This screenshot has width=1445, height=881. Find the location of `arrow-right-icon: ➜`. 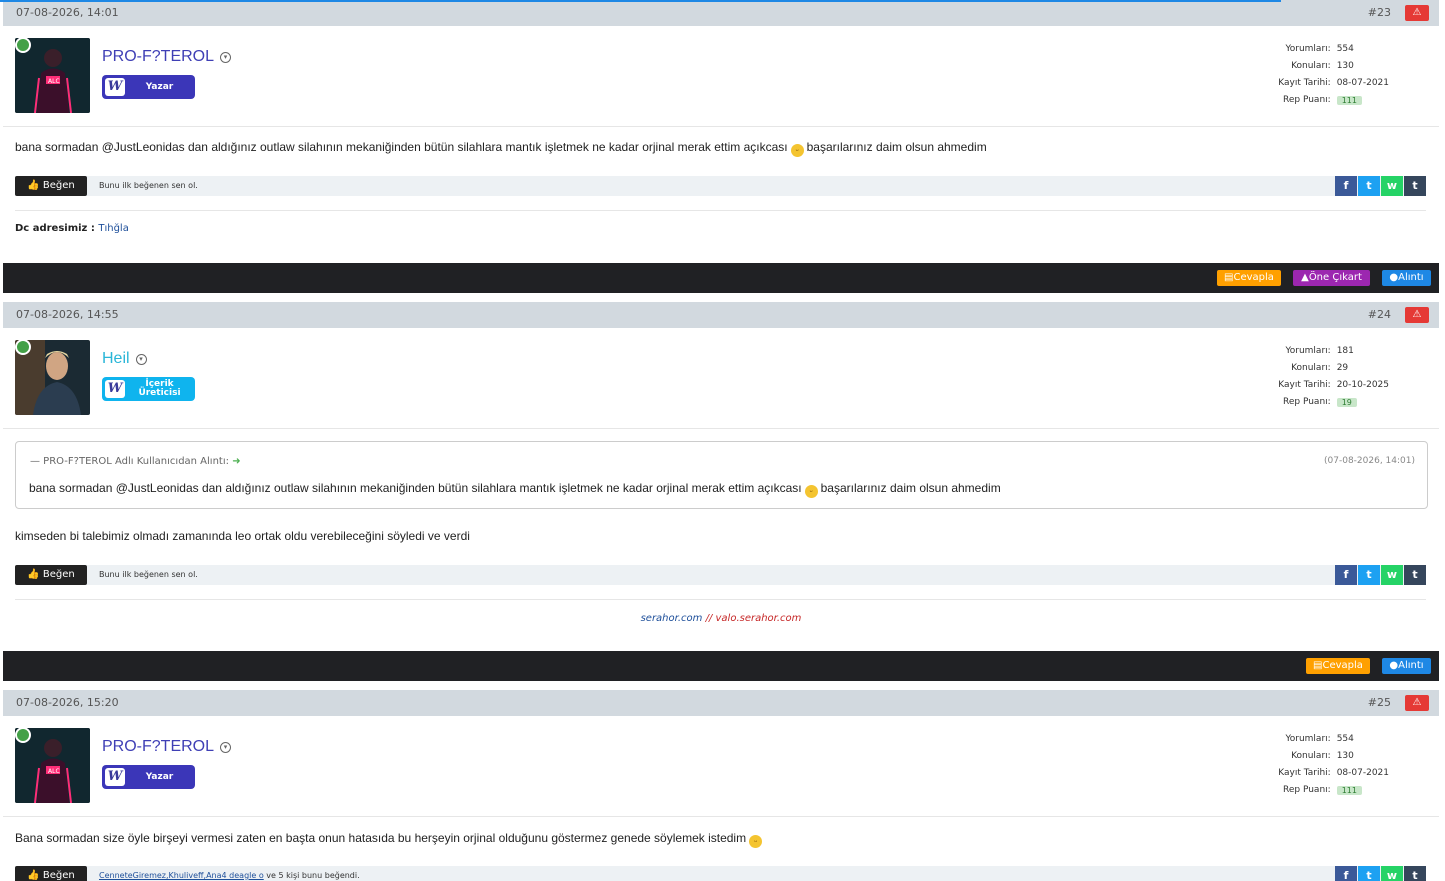

arrow-right-icon: ➜ is located at coordinates (236, 461).